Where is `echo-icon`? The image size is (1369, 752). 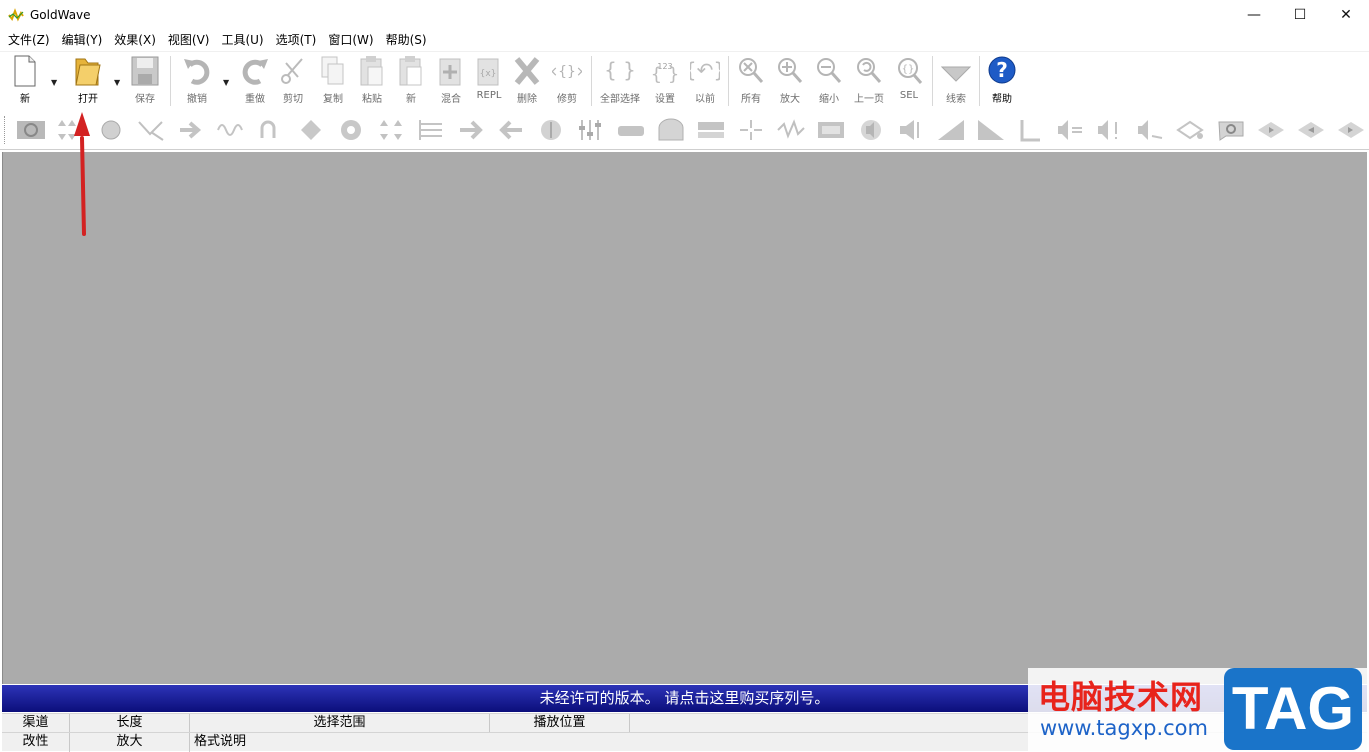 echo-icon is located at coordinates (191, 130).